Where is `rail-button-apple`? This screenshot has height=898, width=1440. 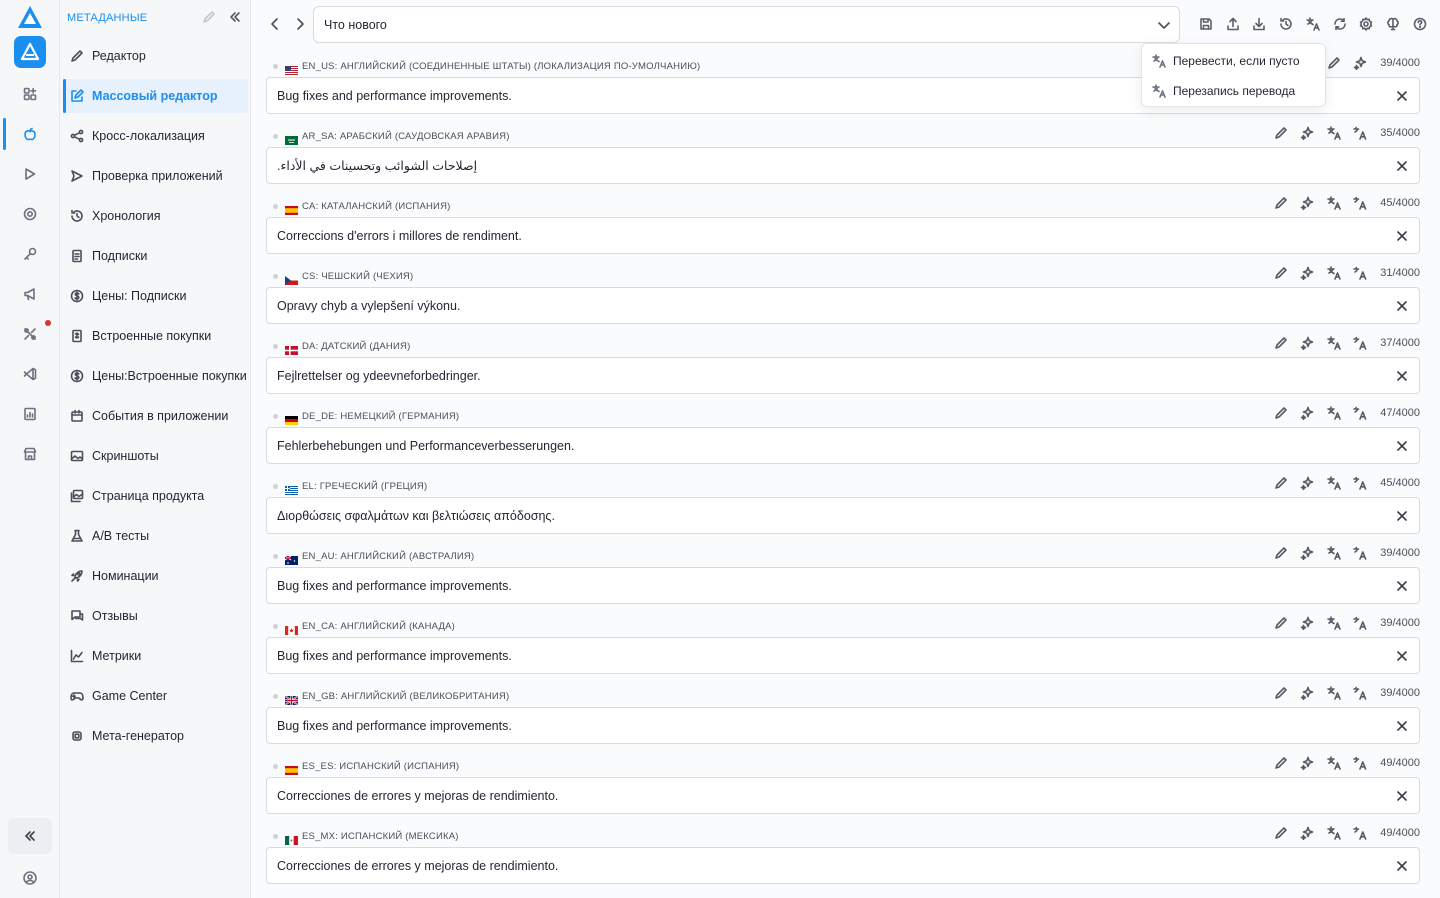 rail-button-apple is located at coordinates (30, 134).